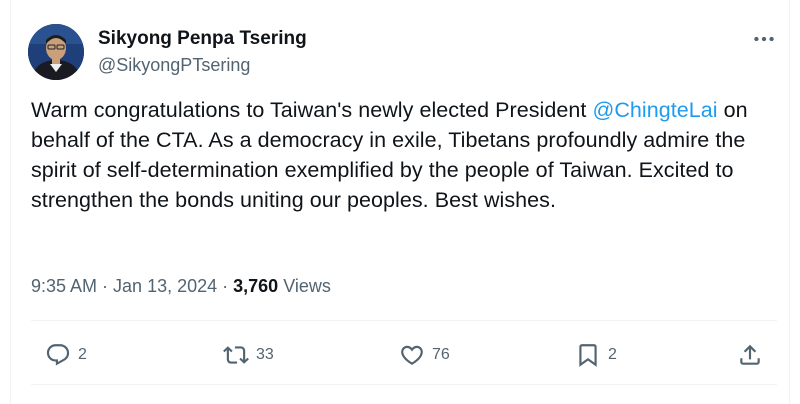 The height and width of the screenshot is (404, 800). Describe the element at coordinates (174, 65) in the screenshot. I see `author-handle: @SikyongPTsering` at that location.